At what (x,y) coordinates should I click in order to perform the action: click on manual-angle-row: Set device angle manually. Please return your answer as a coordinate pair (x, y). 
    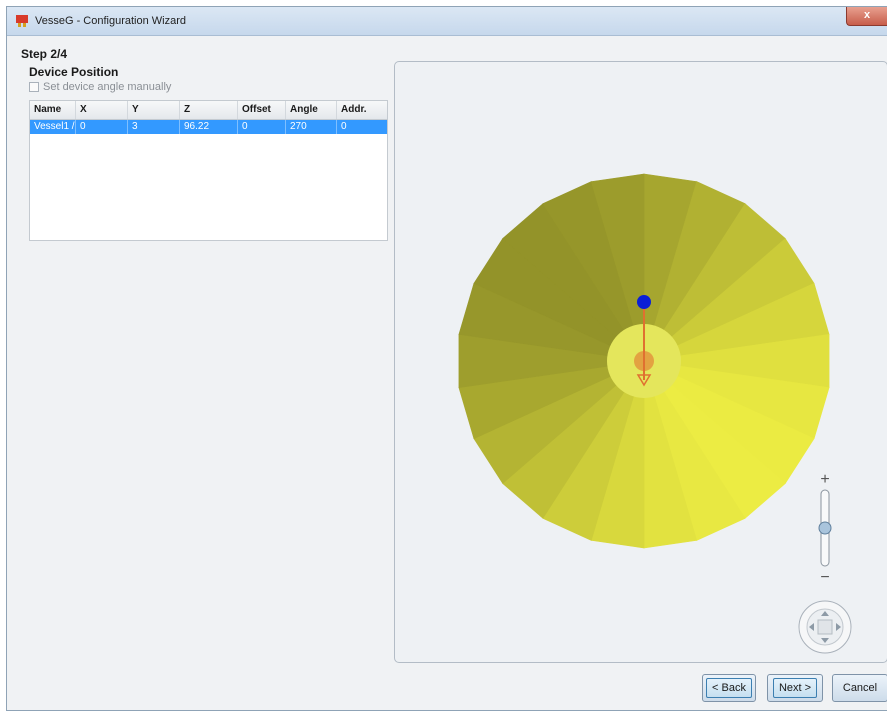
    Looking at the image, I should click on (100, 88).